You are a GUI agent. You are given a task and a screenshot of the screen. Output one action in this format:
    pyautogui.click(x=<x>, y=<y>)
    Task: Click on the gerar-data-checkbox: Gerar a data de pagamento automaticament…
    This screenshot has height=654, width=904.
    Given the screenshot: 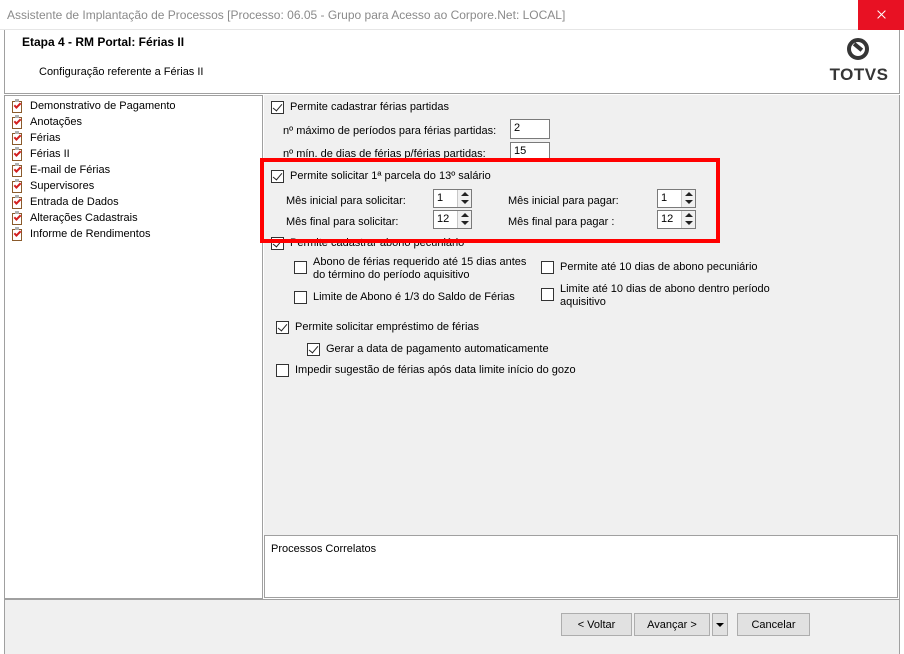 What is the action you would take?
    pyautogui.click(x=428, y=349)
    